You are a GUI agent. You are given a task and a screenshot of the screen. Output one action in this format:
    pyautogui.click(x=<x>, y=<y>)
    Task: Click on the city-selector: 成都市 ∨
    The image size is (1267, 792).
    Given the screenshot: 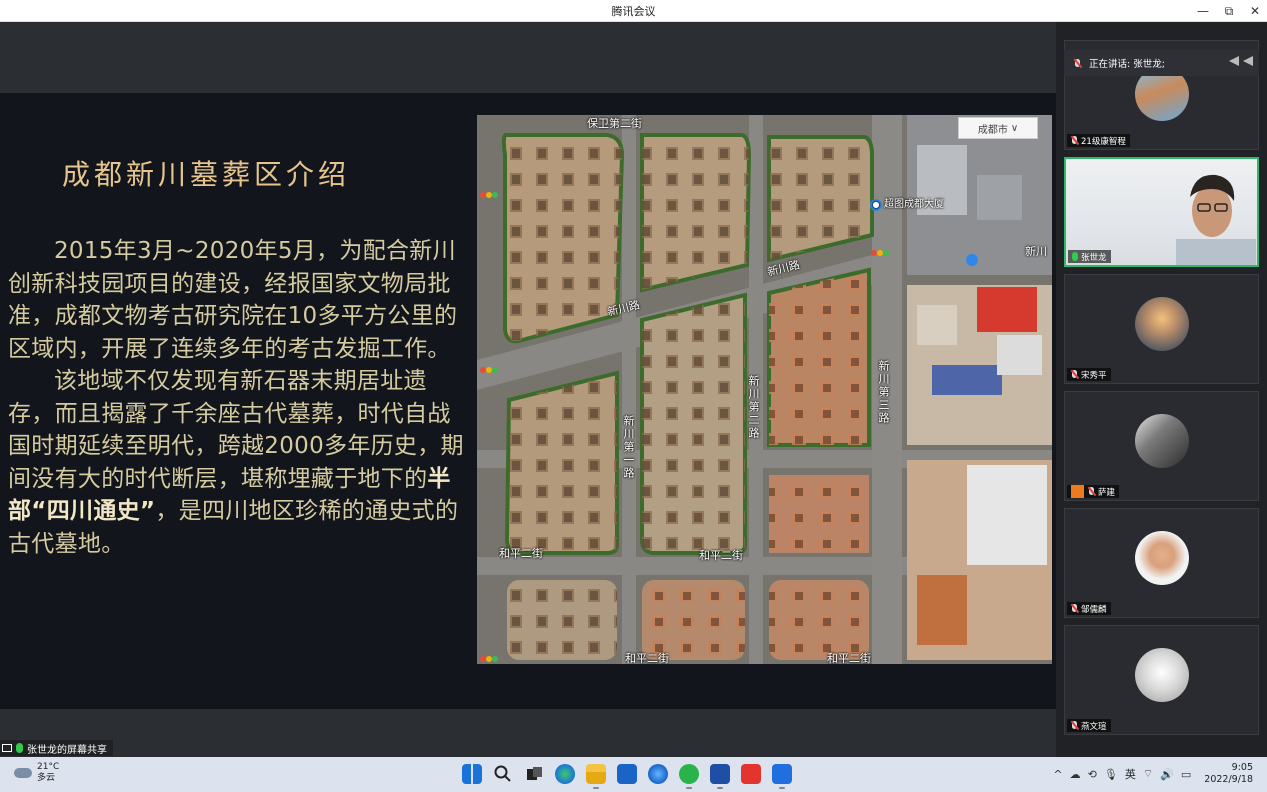 What is the action you would take?
    pyautogui.click(x=998, y=128)
    